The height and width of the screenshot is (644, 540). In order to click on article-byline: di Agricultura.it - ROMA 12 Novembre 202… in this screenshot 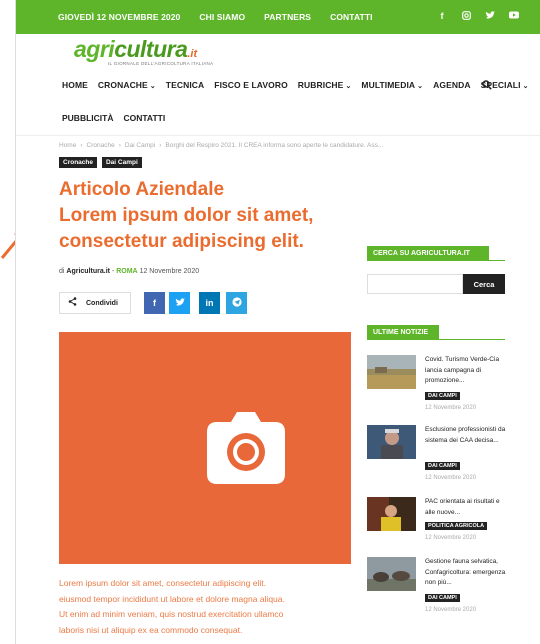, I will do `click(129, 271)`.